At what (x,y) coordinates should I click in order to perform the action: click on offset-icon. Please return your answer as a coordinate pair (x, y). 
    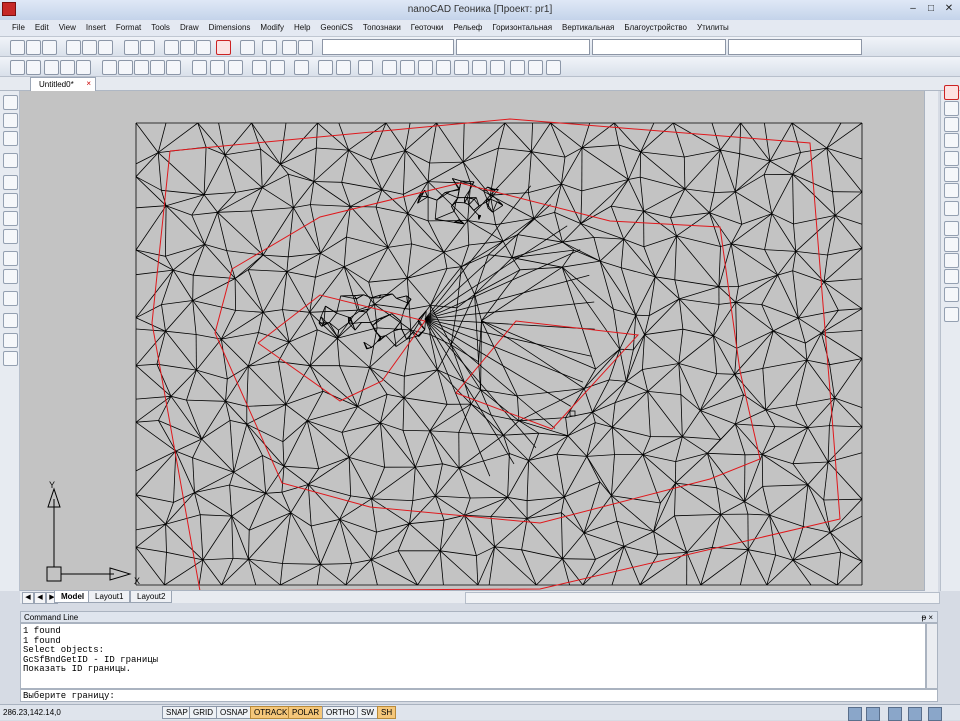
    Looking at the image, I should click on (951, 208).